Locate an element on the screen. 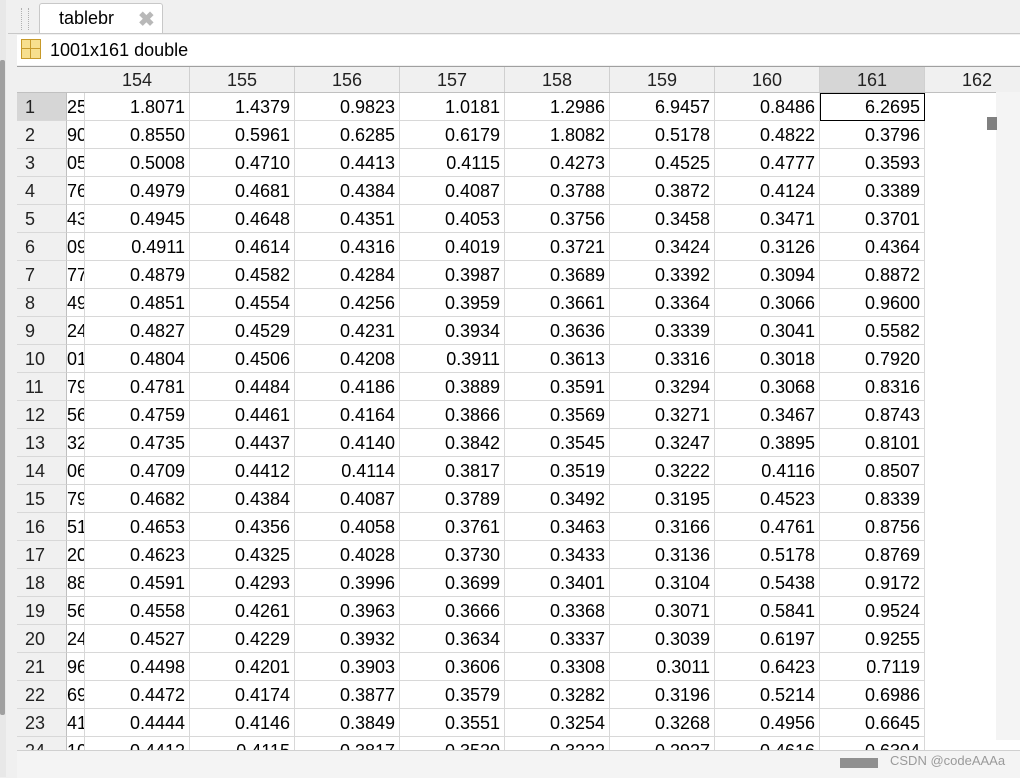 The height and width of the screenshot is (778, 1020). table-cell: 0.3895 is located at coordinates (767, 443).